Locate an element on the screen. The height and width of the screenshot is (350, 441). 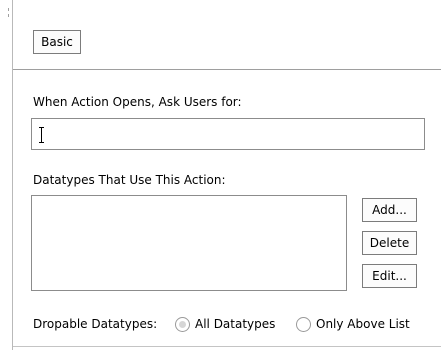
left-border-line is located at coordinates (12, 175).